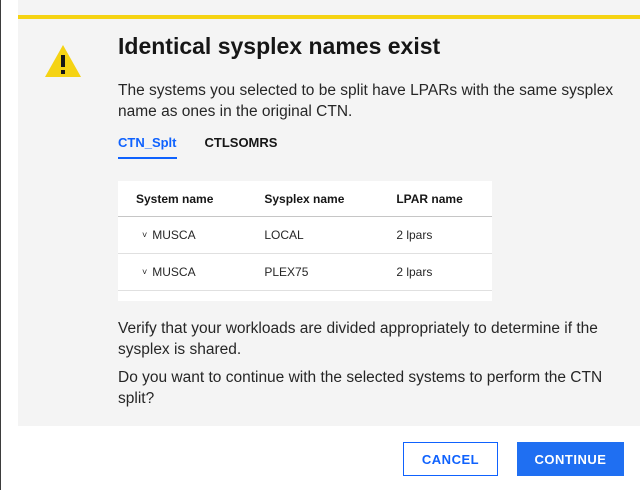  I want to click on sysplex-name-cell: LOCAL, so click(312, 235).